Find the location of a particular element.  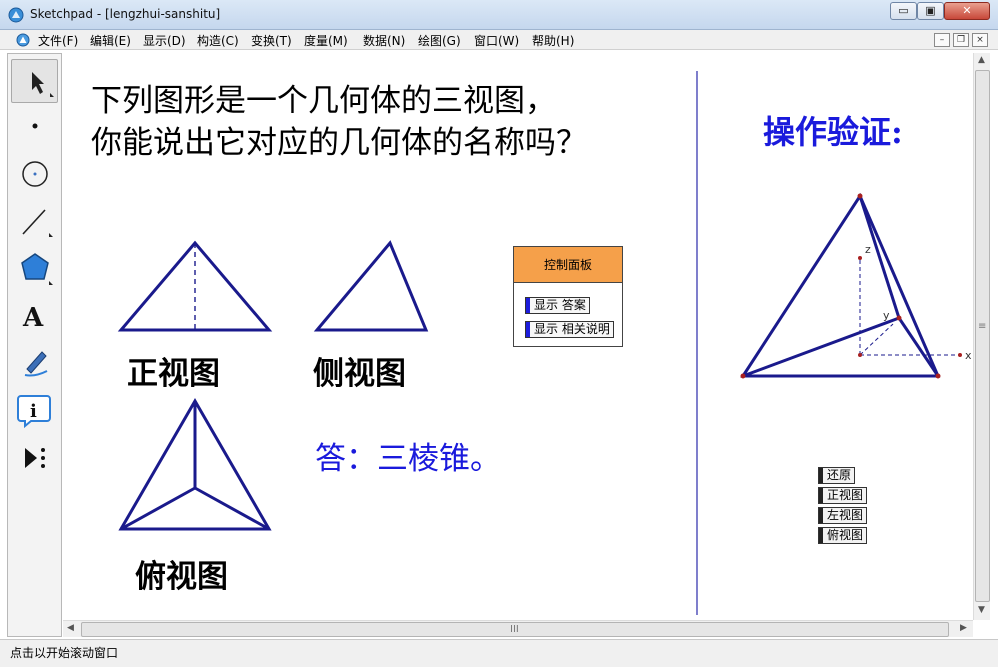

front-view-label: 正视图 is located at coordinates (173, 374).